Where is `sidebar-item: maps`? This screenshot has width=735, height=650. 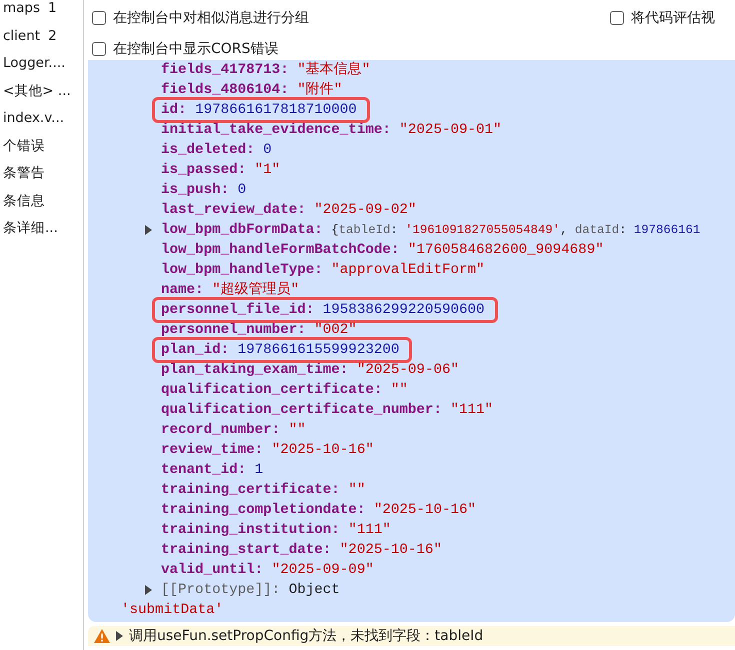 sidebar-item: maps is located at coordinates (21, 11).